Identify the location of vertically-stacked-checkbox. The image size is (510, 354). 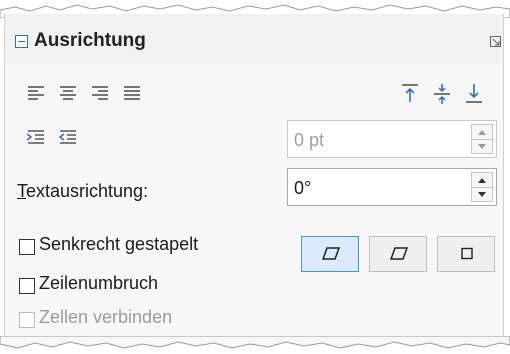
(27, 247).